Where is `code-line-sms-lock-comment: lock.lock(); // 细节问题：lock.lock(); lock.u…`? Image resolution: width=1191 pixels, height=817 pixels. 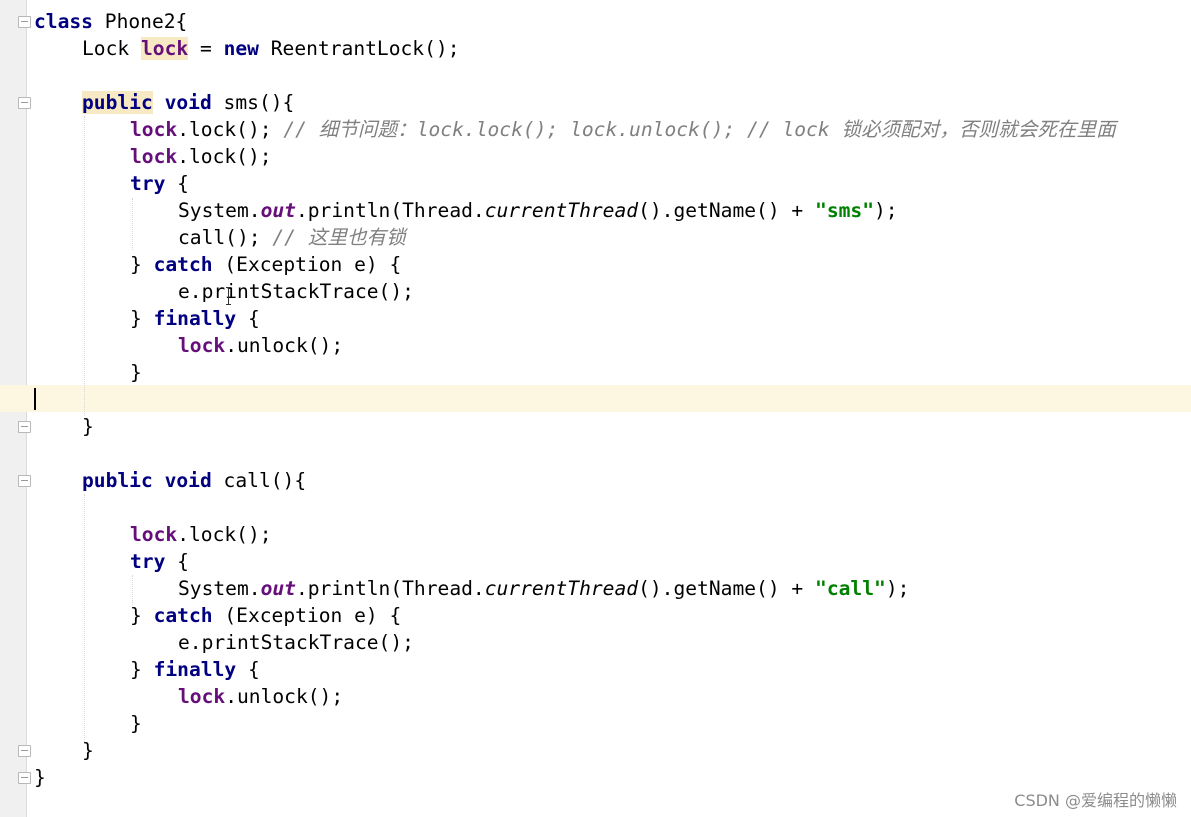
code-line-sms-lock-comment: lock.lock(); // 细节问题：lock.lock(); lock.u… is located at coordinates (623, 129).